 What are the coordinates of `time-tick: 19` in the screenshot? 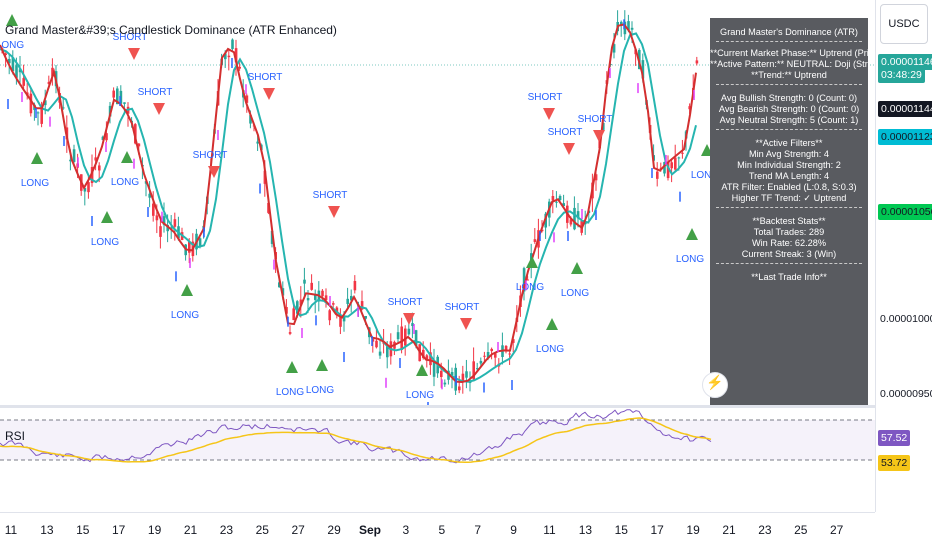 It's located at (693, 530).